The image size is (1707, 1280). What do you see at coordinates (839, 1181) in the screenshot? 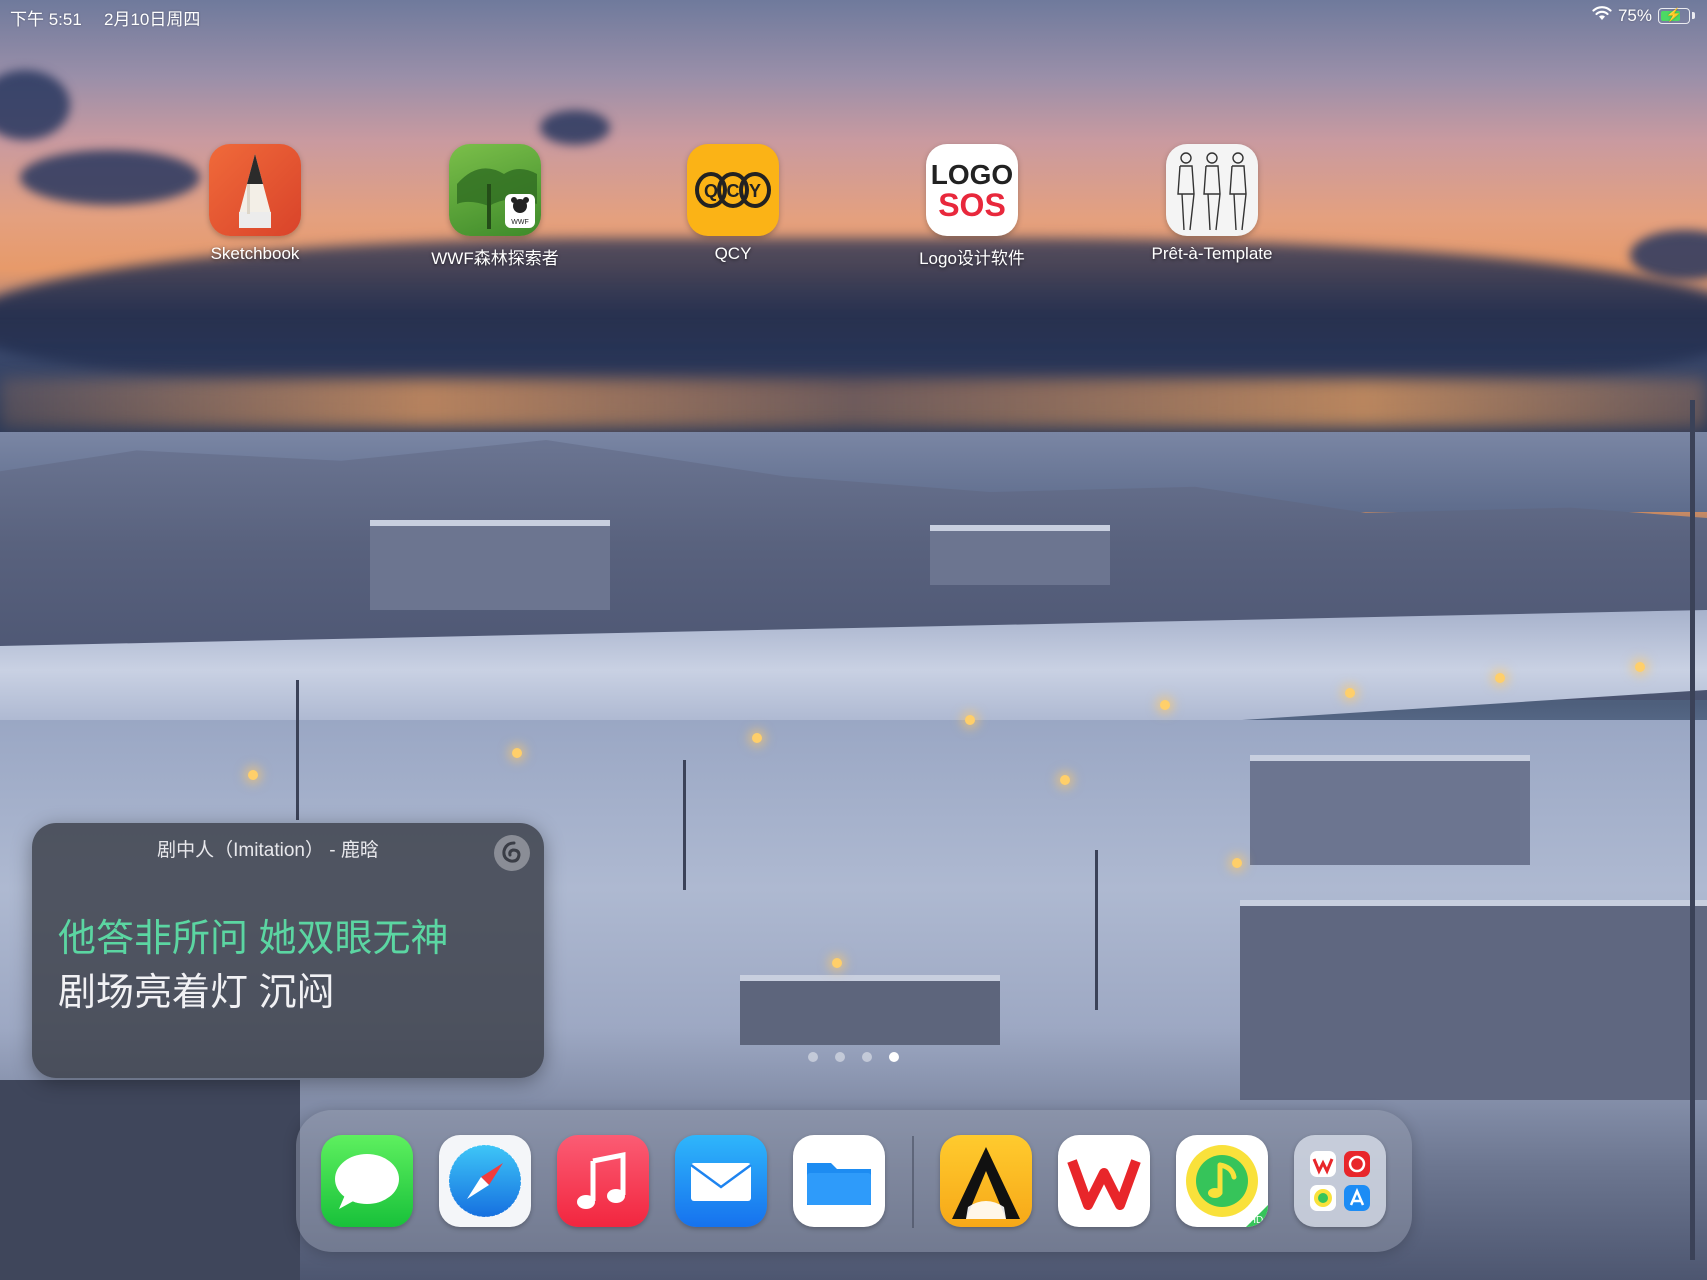
I see `files-folder-icon` at bounding box center [839, 1181].